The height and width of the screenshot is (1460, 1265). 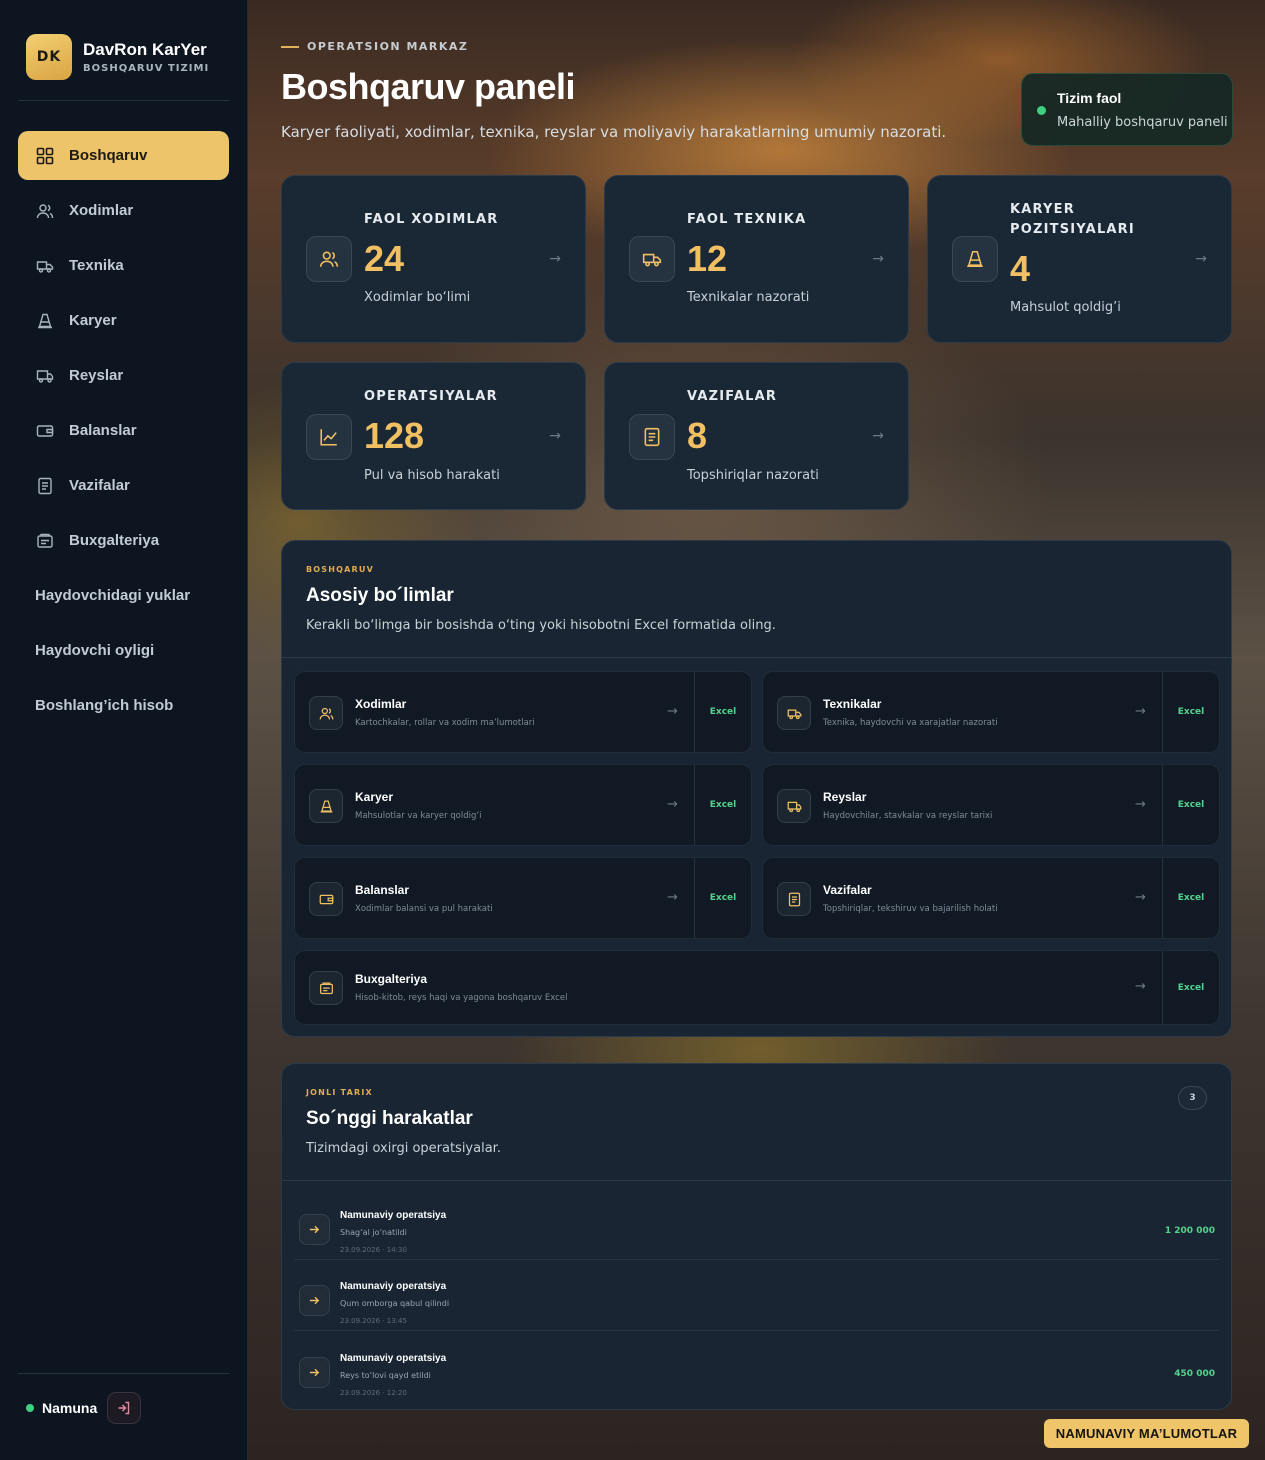 What do you see at coordinates (393, 1358) in the screenshot?
I see `activity-title: Namunaviy operatsiya` at bounding box center [393, 1358].